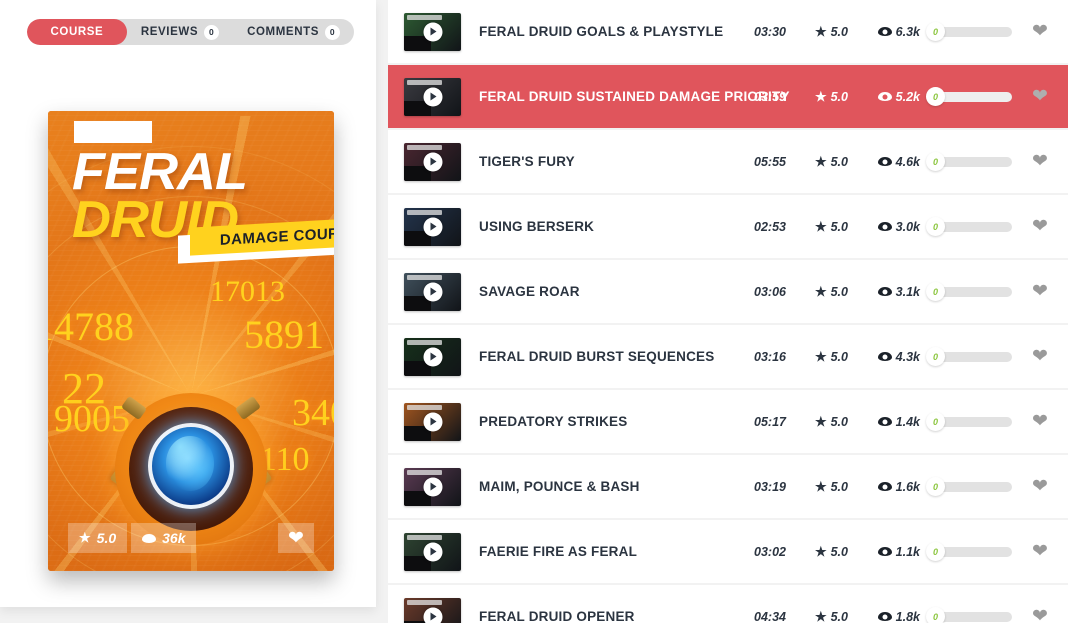 Image resolution: width=1068 pixels, height=623 pixels. I want to click on video-views: 1.1k, so click(884, 552).